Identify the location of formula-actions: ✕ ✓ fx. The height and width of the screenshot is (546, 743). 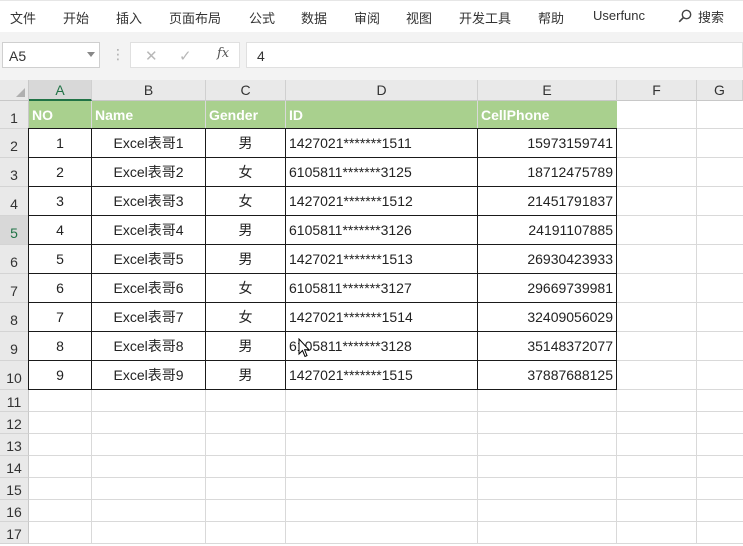
(185, 55).